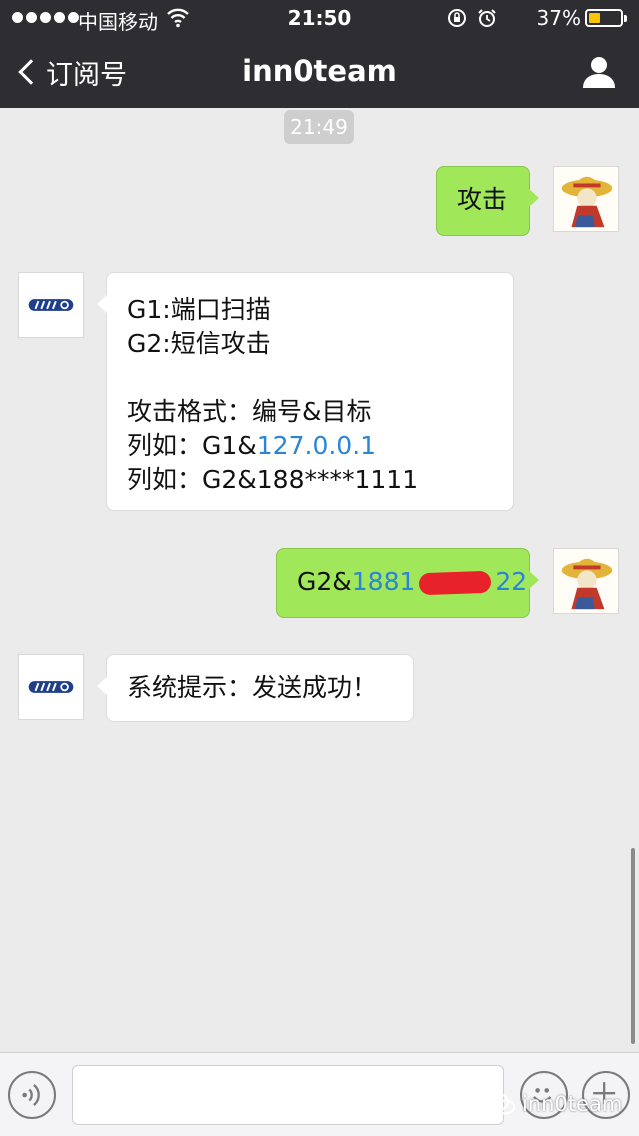 The width and height of the screenshot is (639, 1136). Describe the element at coordinates (487, 18) in the screenshot. I see `alarm-icon` at that location.